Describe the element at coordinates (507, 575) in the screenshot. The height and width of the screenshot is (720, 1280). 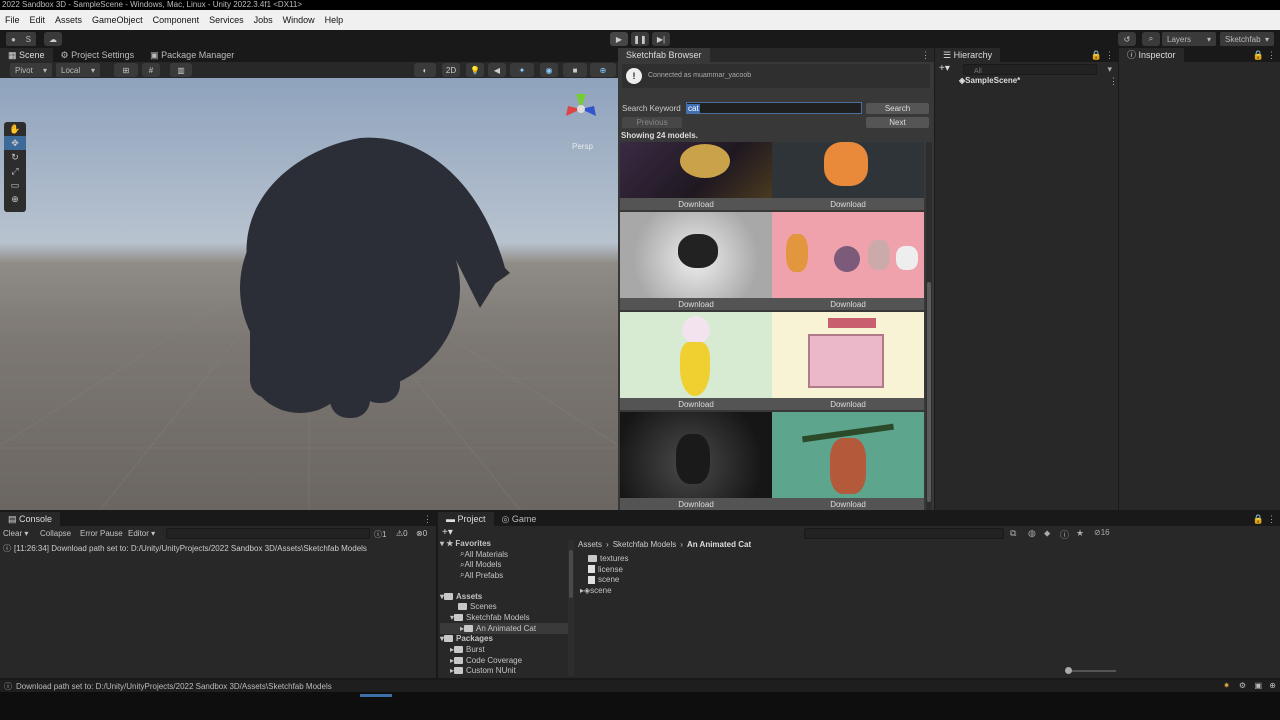
I see `tree-item: ⌕ All Prefabs` at that location.